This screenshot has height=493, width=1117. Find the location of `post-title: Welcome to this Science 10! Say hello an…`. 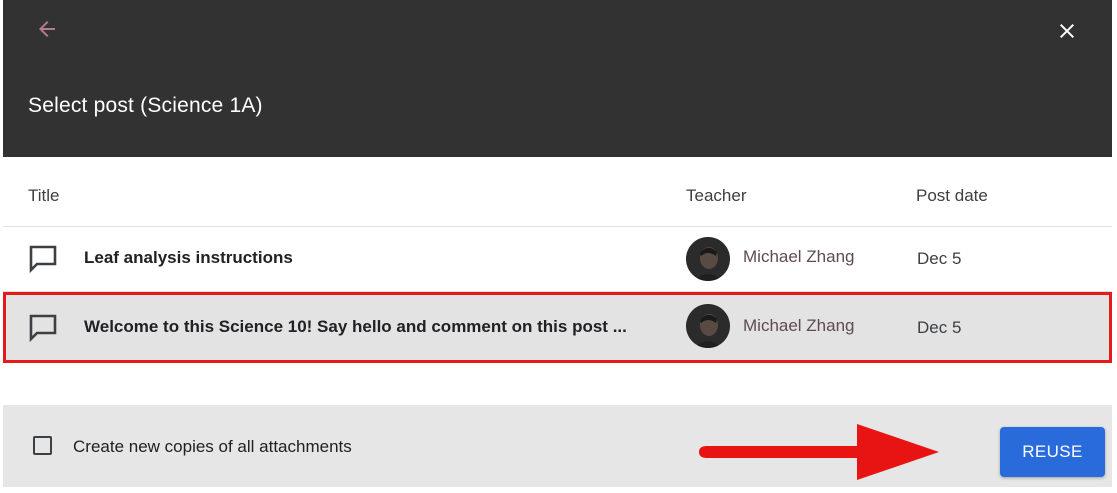

post-title: Welcome to this Science 10! Say hello an… is located at coordinates (355, 326).